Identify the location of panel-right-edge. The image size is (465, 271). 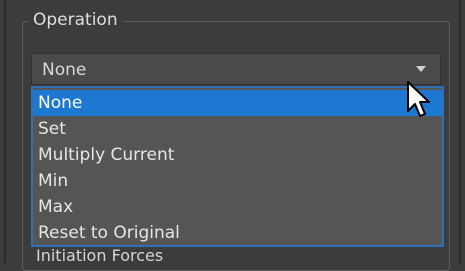
(460, 131).